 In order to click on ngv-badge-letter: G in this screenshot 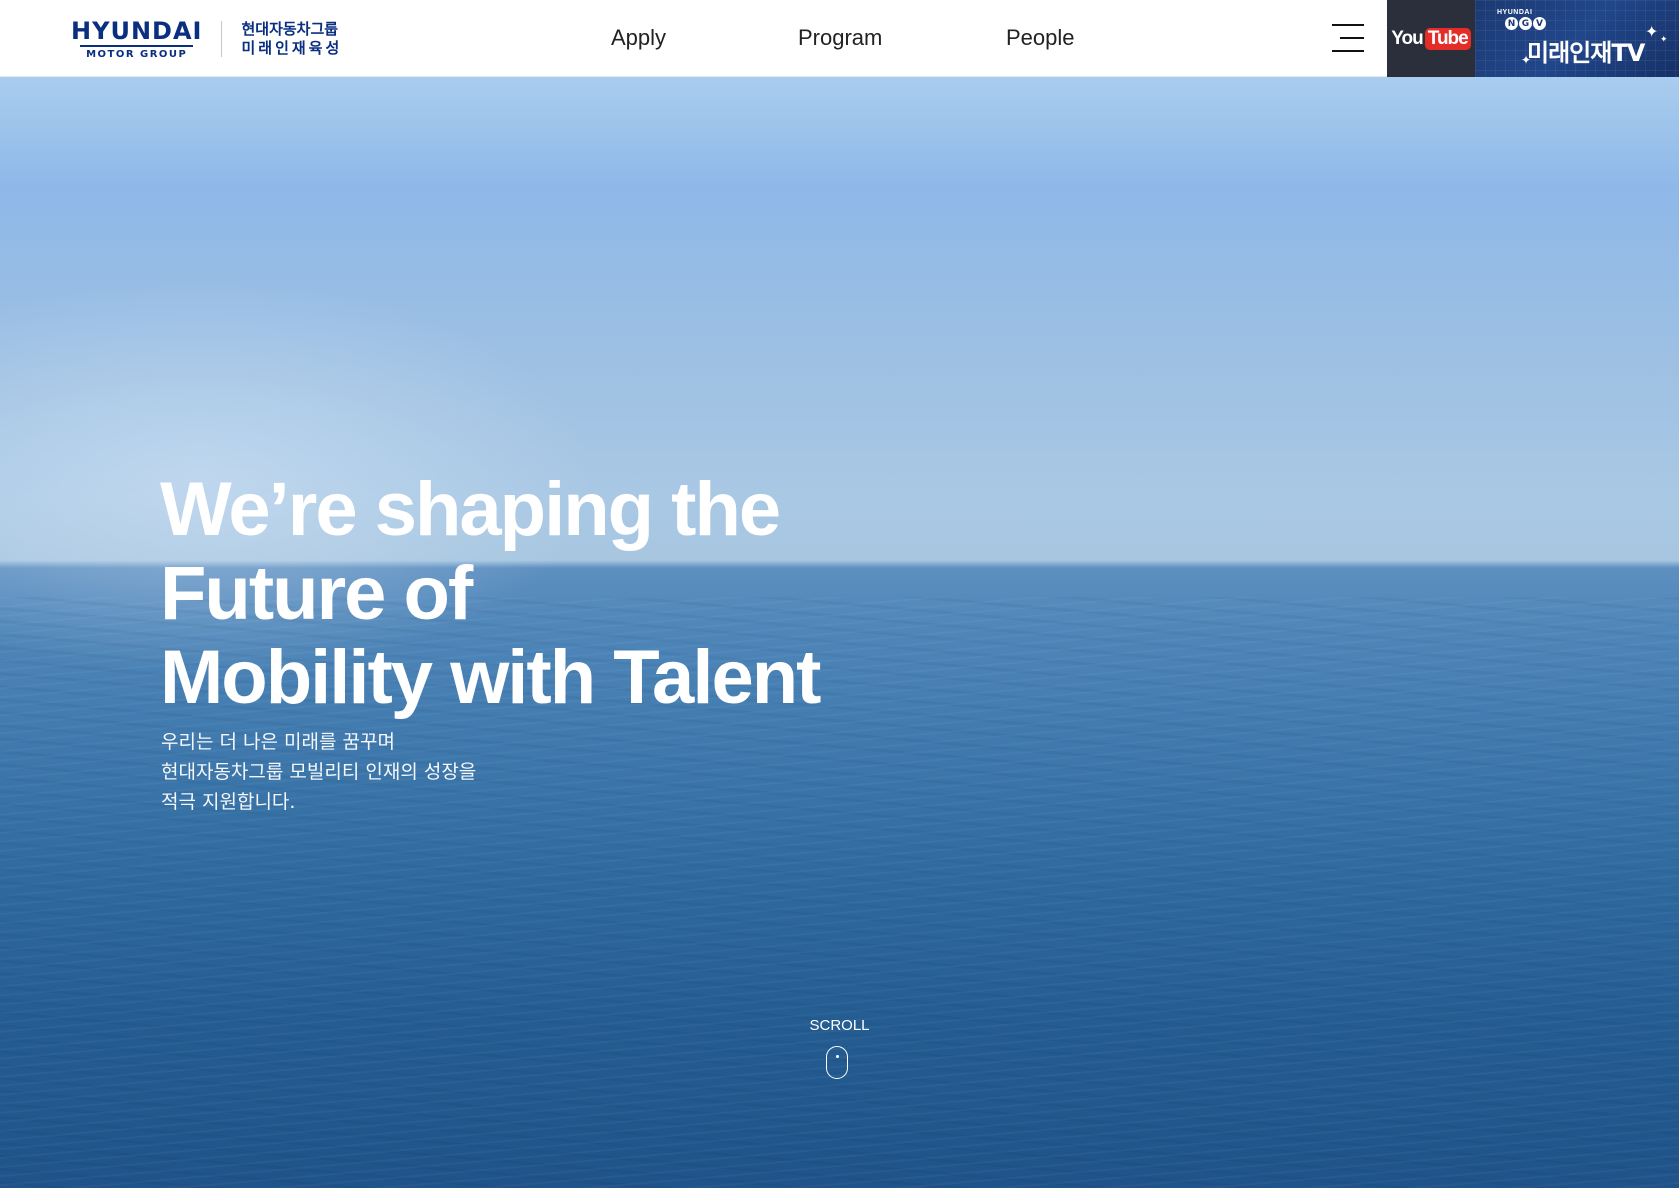, I will do `click(1525, 23)`.